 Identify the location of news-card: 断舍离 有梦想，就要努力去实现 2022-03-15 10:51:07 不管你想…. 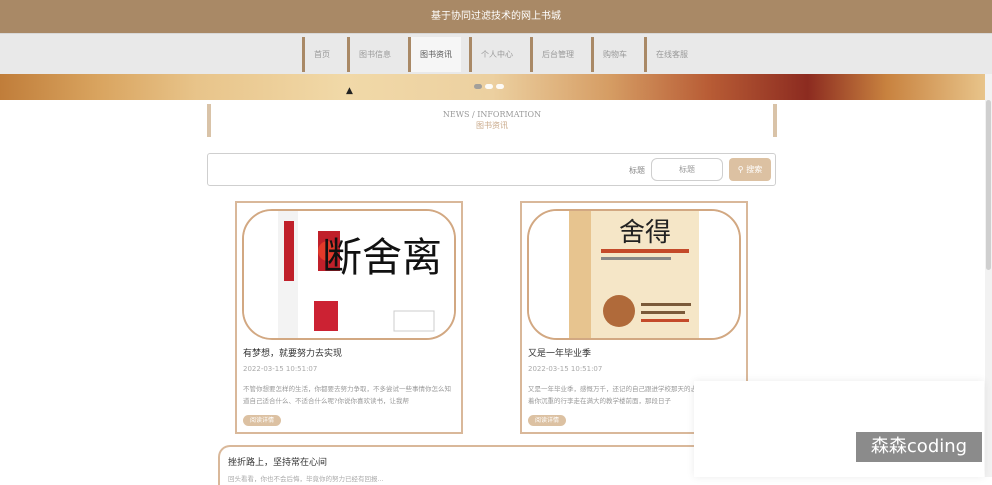
(349, 317).